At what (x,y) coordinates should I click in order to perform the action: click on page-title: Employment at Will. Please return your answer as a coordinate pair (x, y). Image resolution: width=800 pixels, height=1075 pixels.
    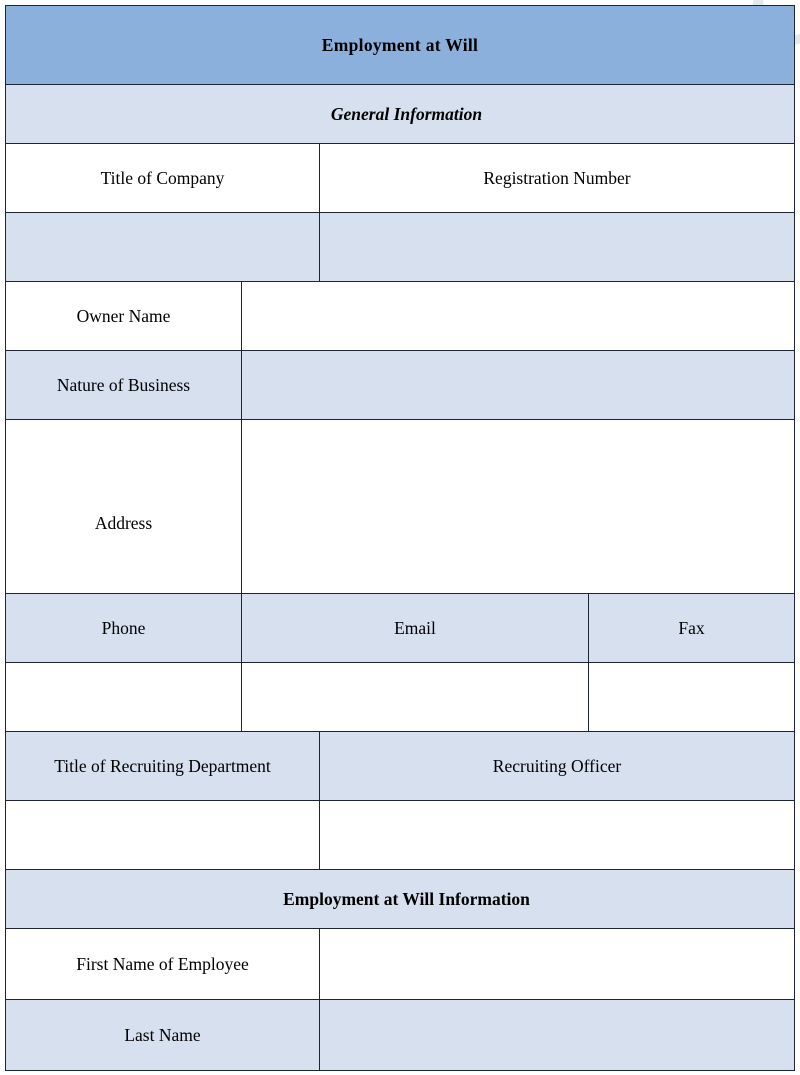
    Looking at the image, I should click on (400, 45).